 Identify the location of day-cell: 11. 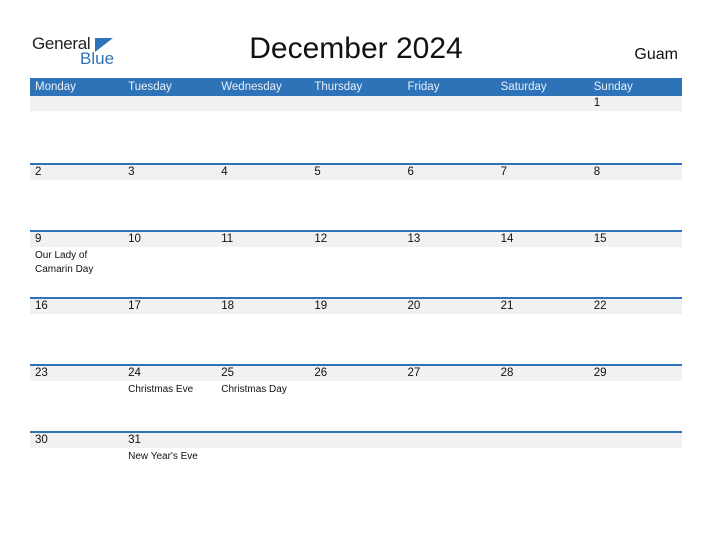
(262, 254).